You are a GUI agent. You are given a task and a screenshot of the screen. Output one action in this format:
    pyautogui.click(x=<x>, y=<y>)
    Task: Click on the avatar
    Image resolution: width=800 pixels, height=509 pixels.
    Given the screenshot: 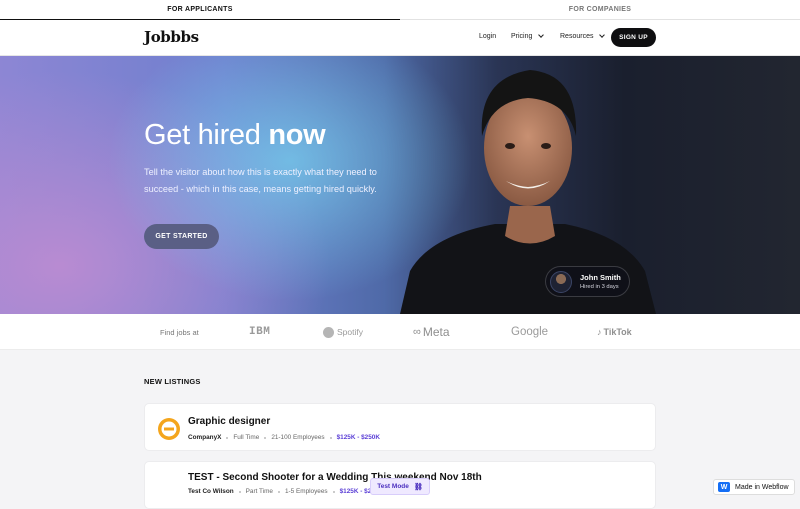 What is the action you would take?
    pyautogui.click(x=561, y=281)
    